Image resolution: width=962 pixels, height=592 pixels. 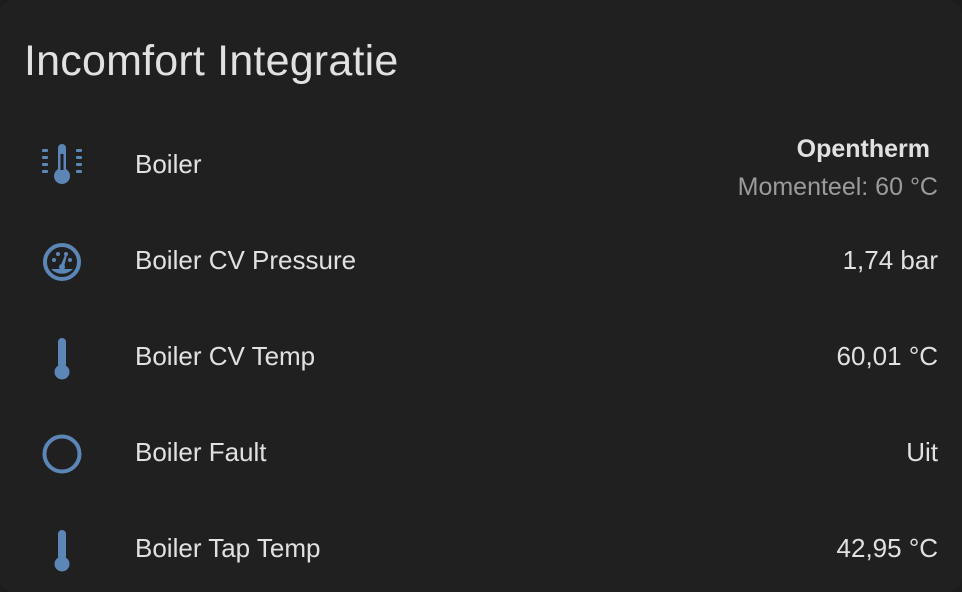 I want to click on entity-state: 60,01 °C, so click(x=887, y=356).